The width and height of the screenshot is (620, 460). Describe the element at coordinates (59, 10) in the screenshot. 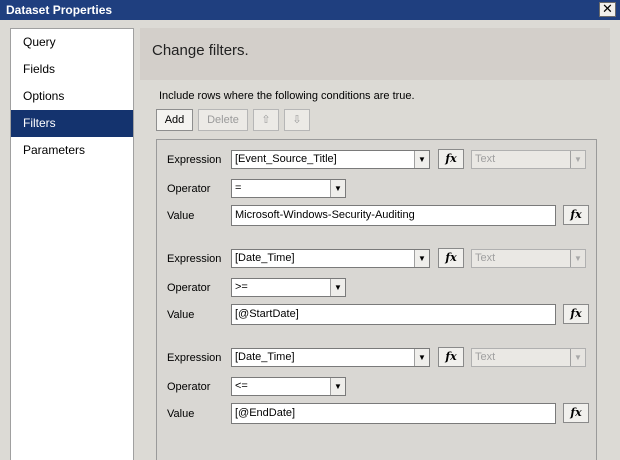

I see `window-title: Dataset Properties` at that location.